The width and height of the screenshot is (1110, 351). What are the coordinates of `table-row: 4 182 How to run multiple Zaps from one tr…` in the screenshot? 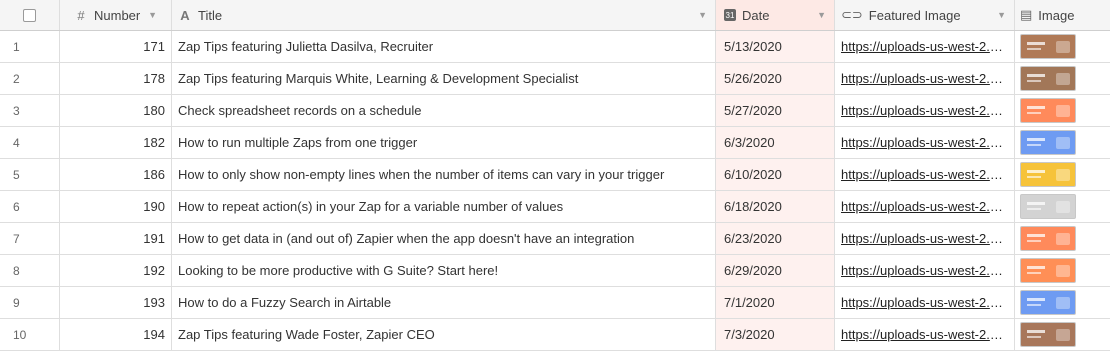 It's located at (555, 143).